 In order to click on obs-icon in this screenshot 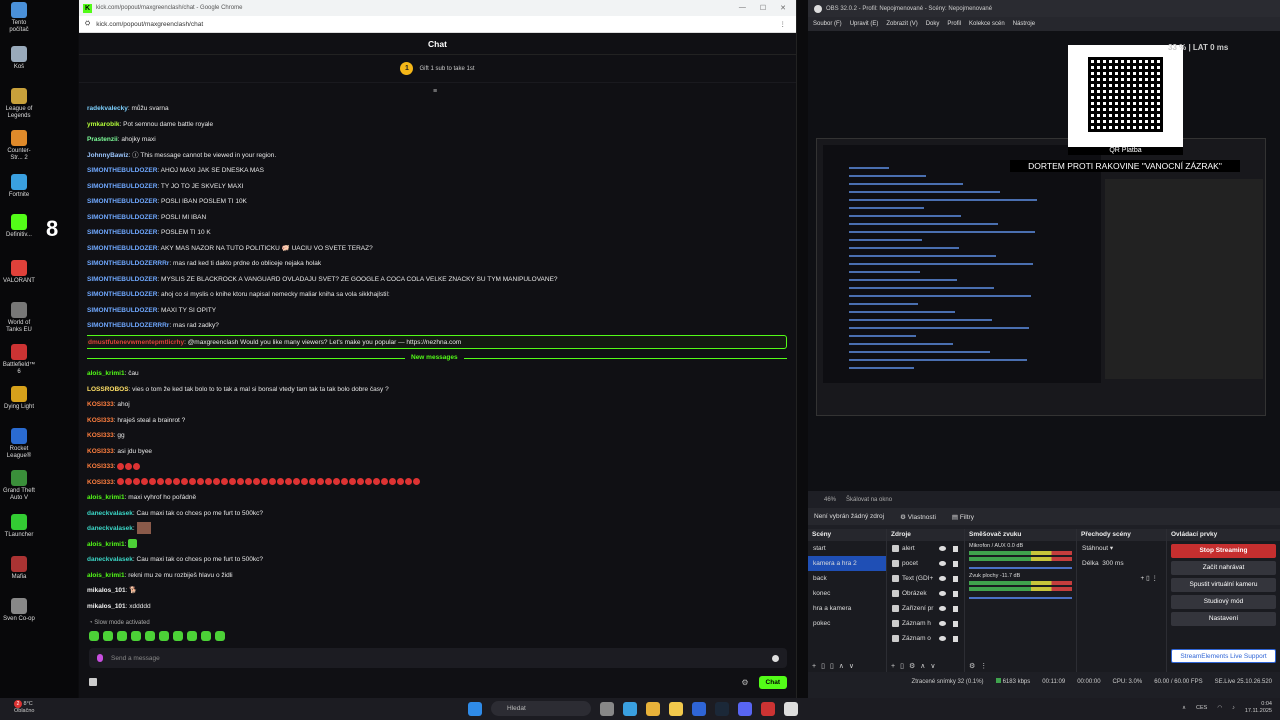, I will do `click(791, 708)`.